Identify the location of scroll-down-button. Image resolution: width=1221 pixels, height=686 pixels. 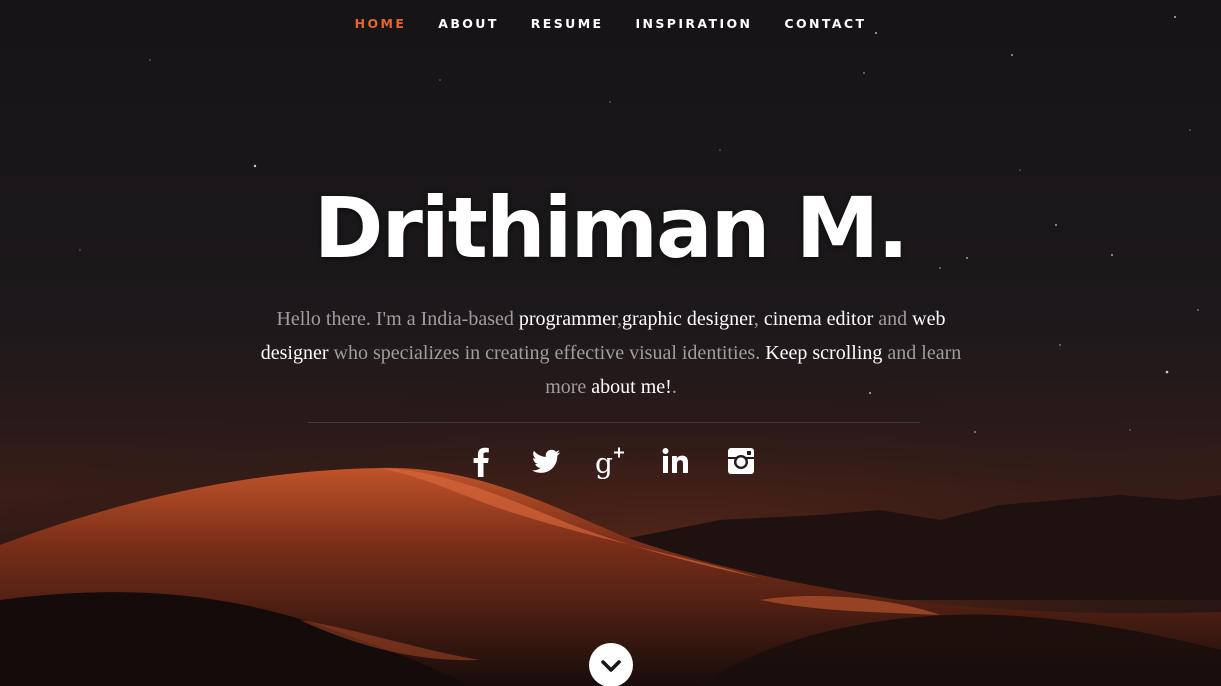
(611, 664).